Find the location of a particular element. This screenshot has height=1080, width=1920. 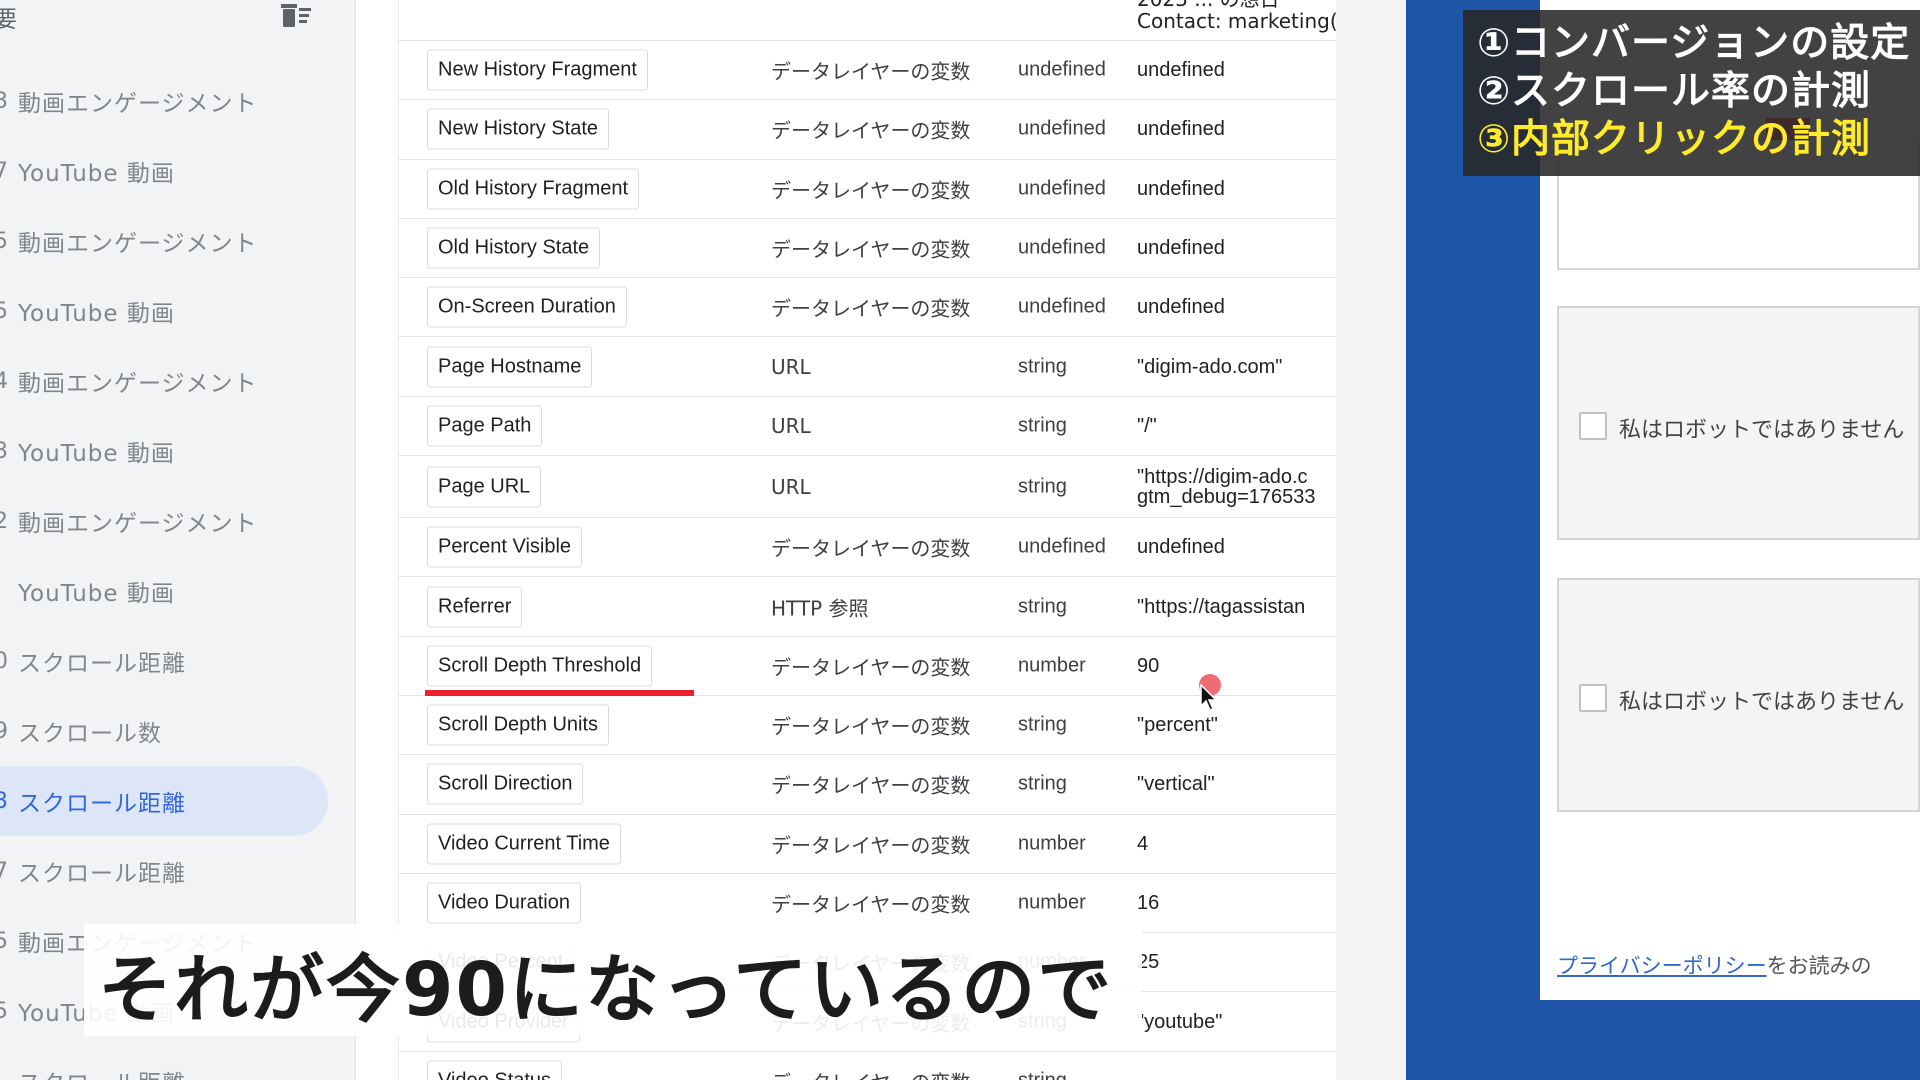

event-item: 5 YouTube 動画 is located at coordinates (178, 311).